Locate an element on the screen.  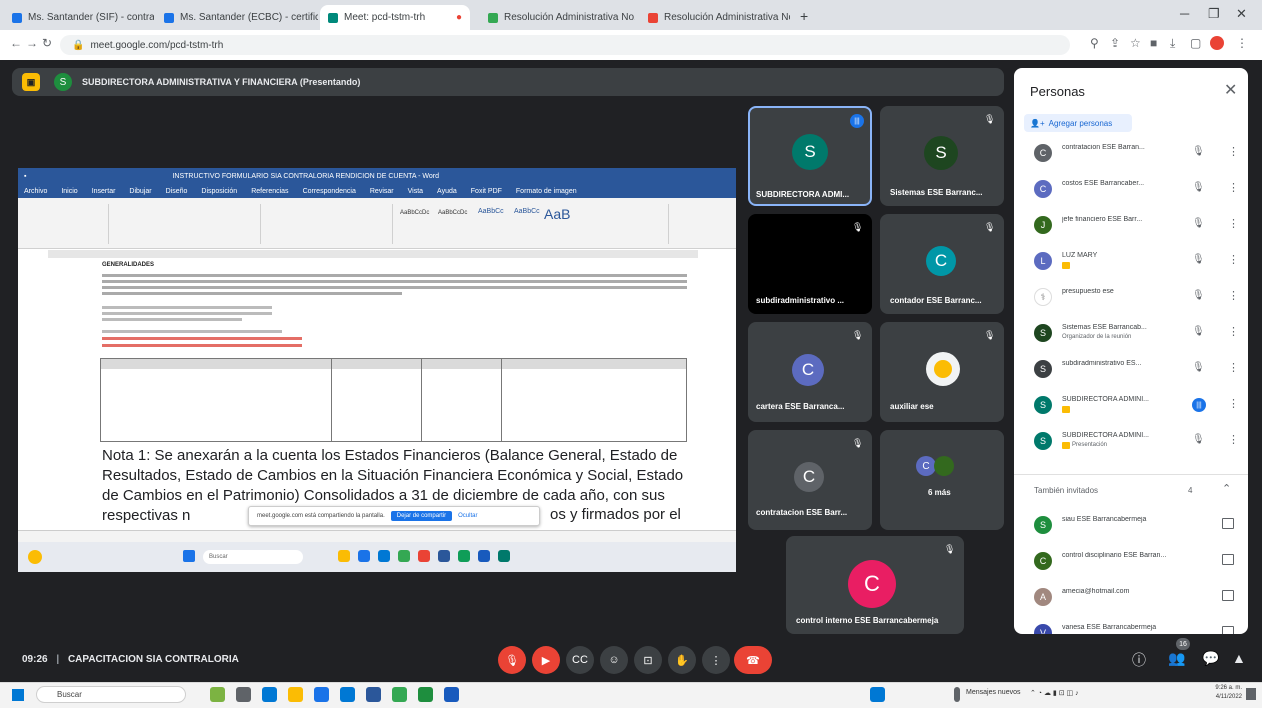
share-icon: ⇪ is located at coordinates (1115, 43).